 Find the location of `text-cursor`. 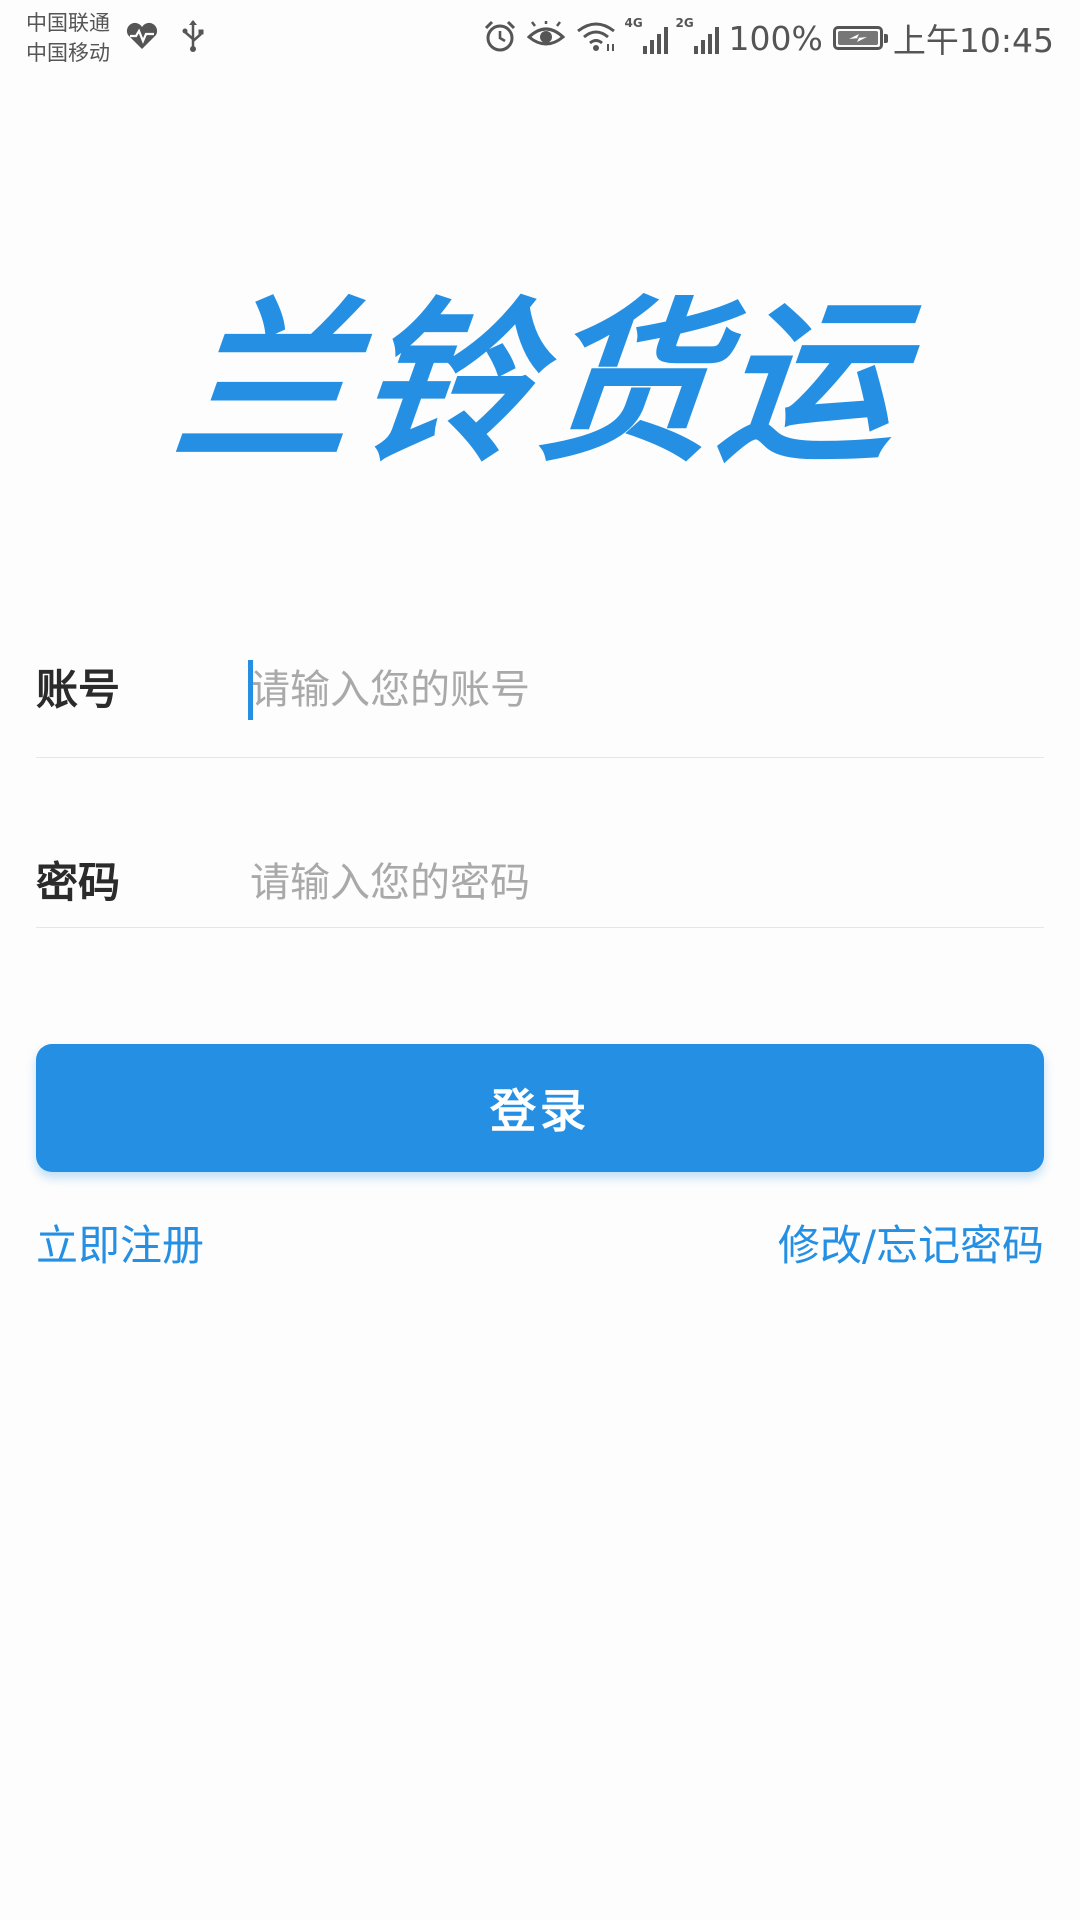

text-cursor is located at coordinates (250, 690).